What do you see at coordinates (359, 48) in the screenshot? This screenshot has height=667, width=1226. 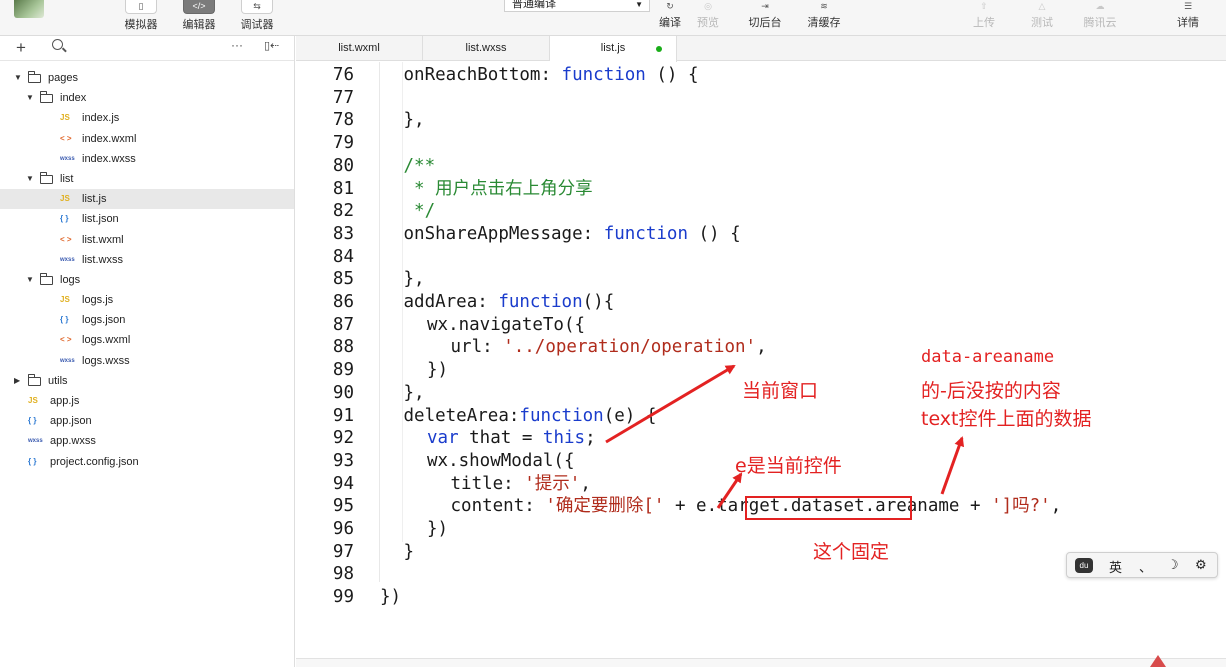 I see `tab-list-wxml: list.wxml` at bounding box center [359, 48].